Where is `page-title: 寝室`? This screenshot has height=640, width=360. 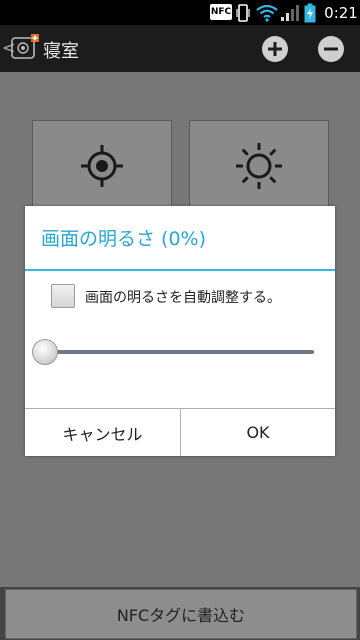 page-title: 寝室 is located at coordinates (61, 51).